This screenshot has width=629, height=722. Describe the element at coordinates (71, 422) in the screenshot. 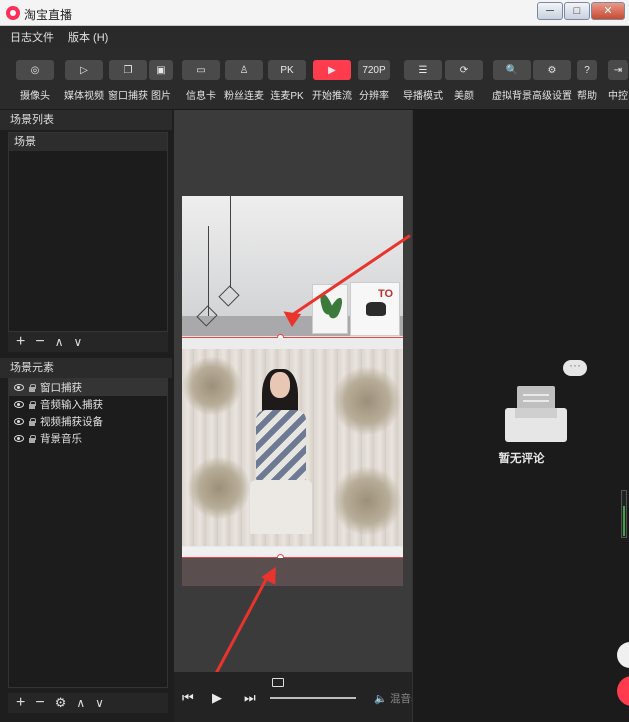

I see `element-label: 视频捕获设备` at that location.